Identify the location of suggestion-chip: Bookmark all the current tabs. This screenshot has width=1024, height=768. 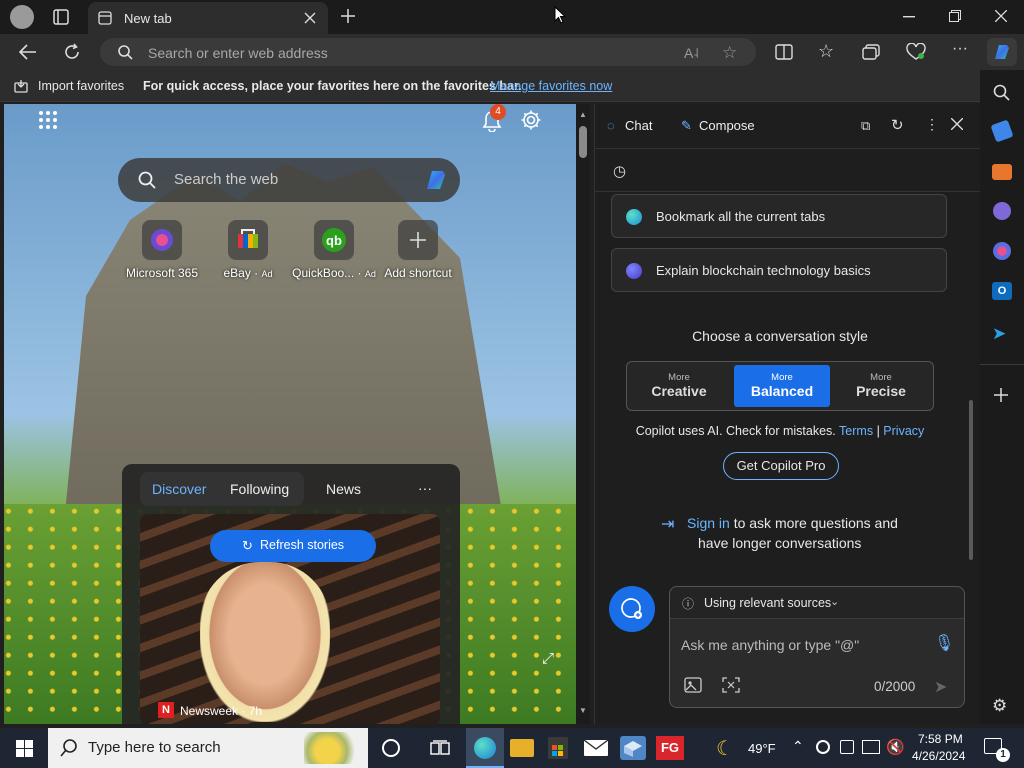
(779, 216).